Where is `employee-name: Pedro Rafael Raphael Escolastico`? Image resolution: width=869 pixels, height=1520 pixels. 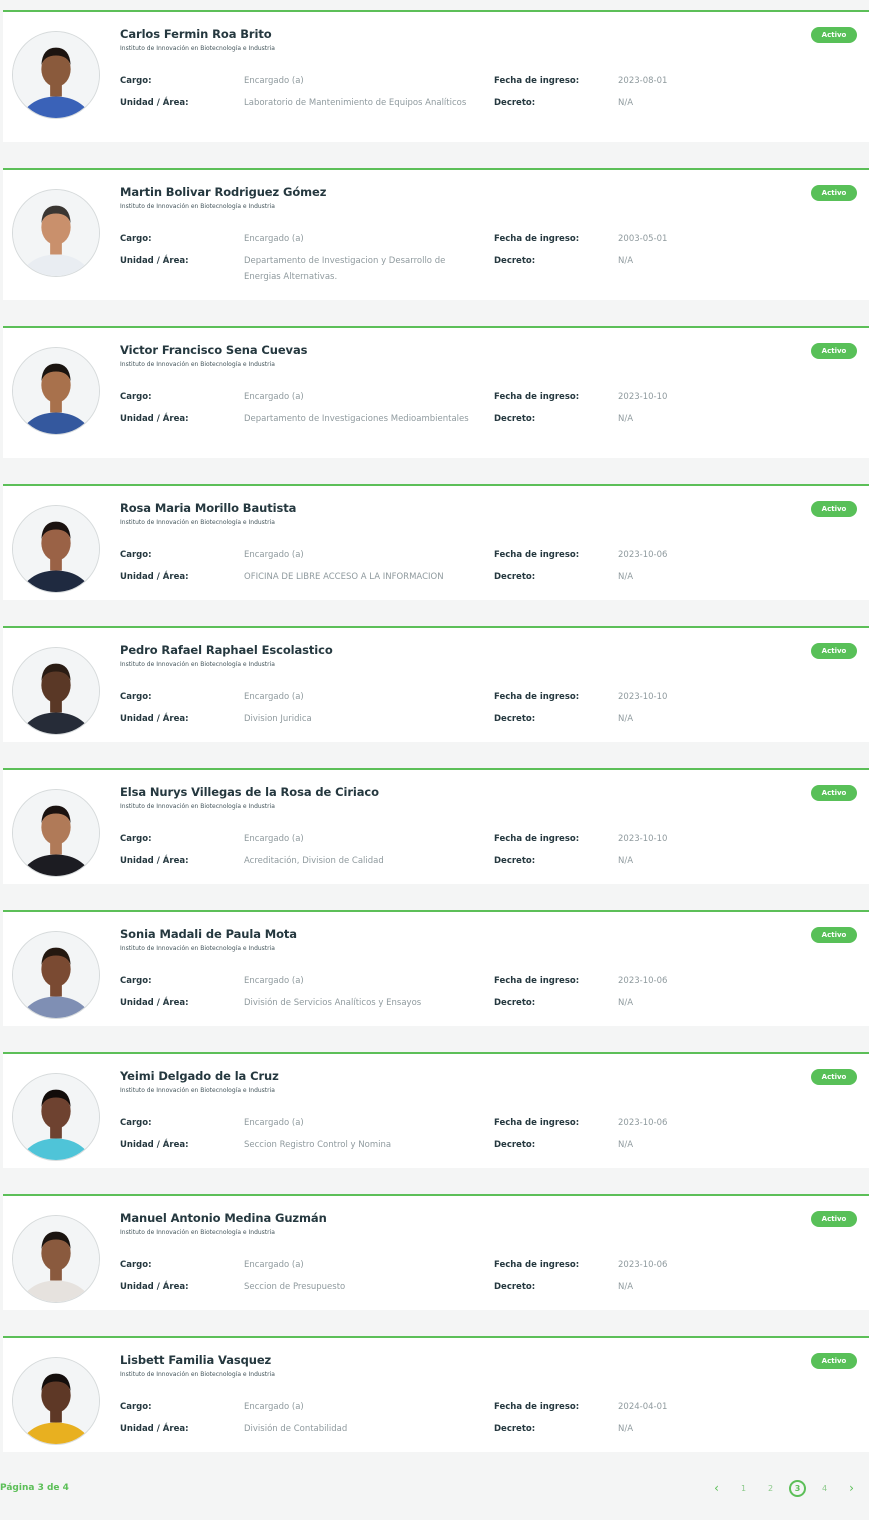 employee-name: Pedro Rafael Raphael Escolastico is located at coordinates (226, 650).